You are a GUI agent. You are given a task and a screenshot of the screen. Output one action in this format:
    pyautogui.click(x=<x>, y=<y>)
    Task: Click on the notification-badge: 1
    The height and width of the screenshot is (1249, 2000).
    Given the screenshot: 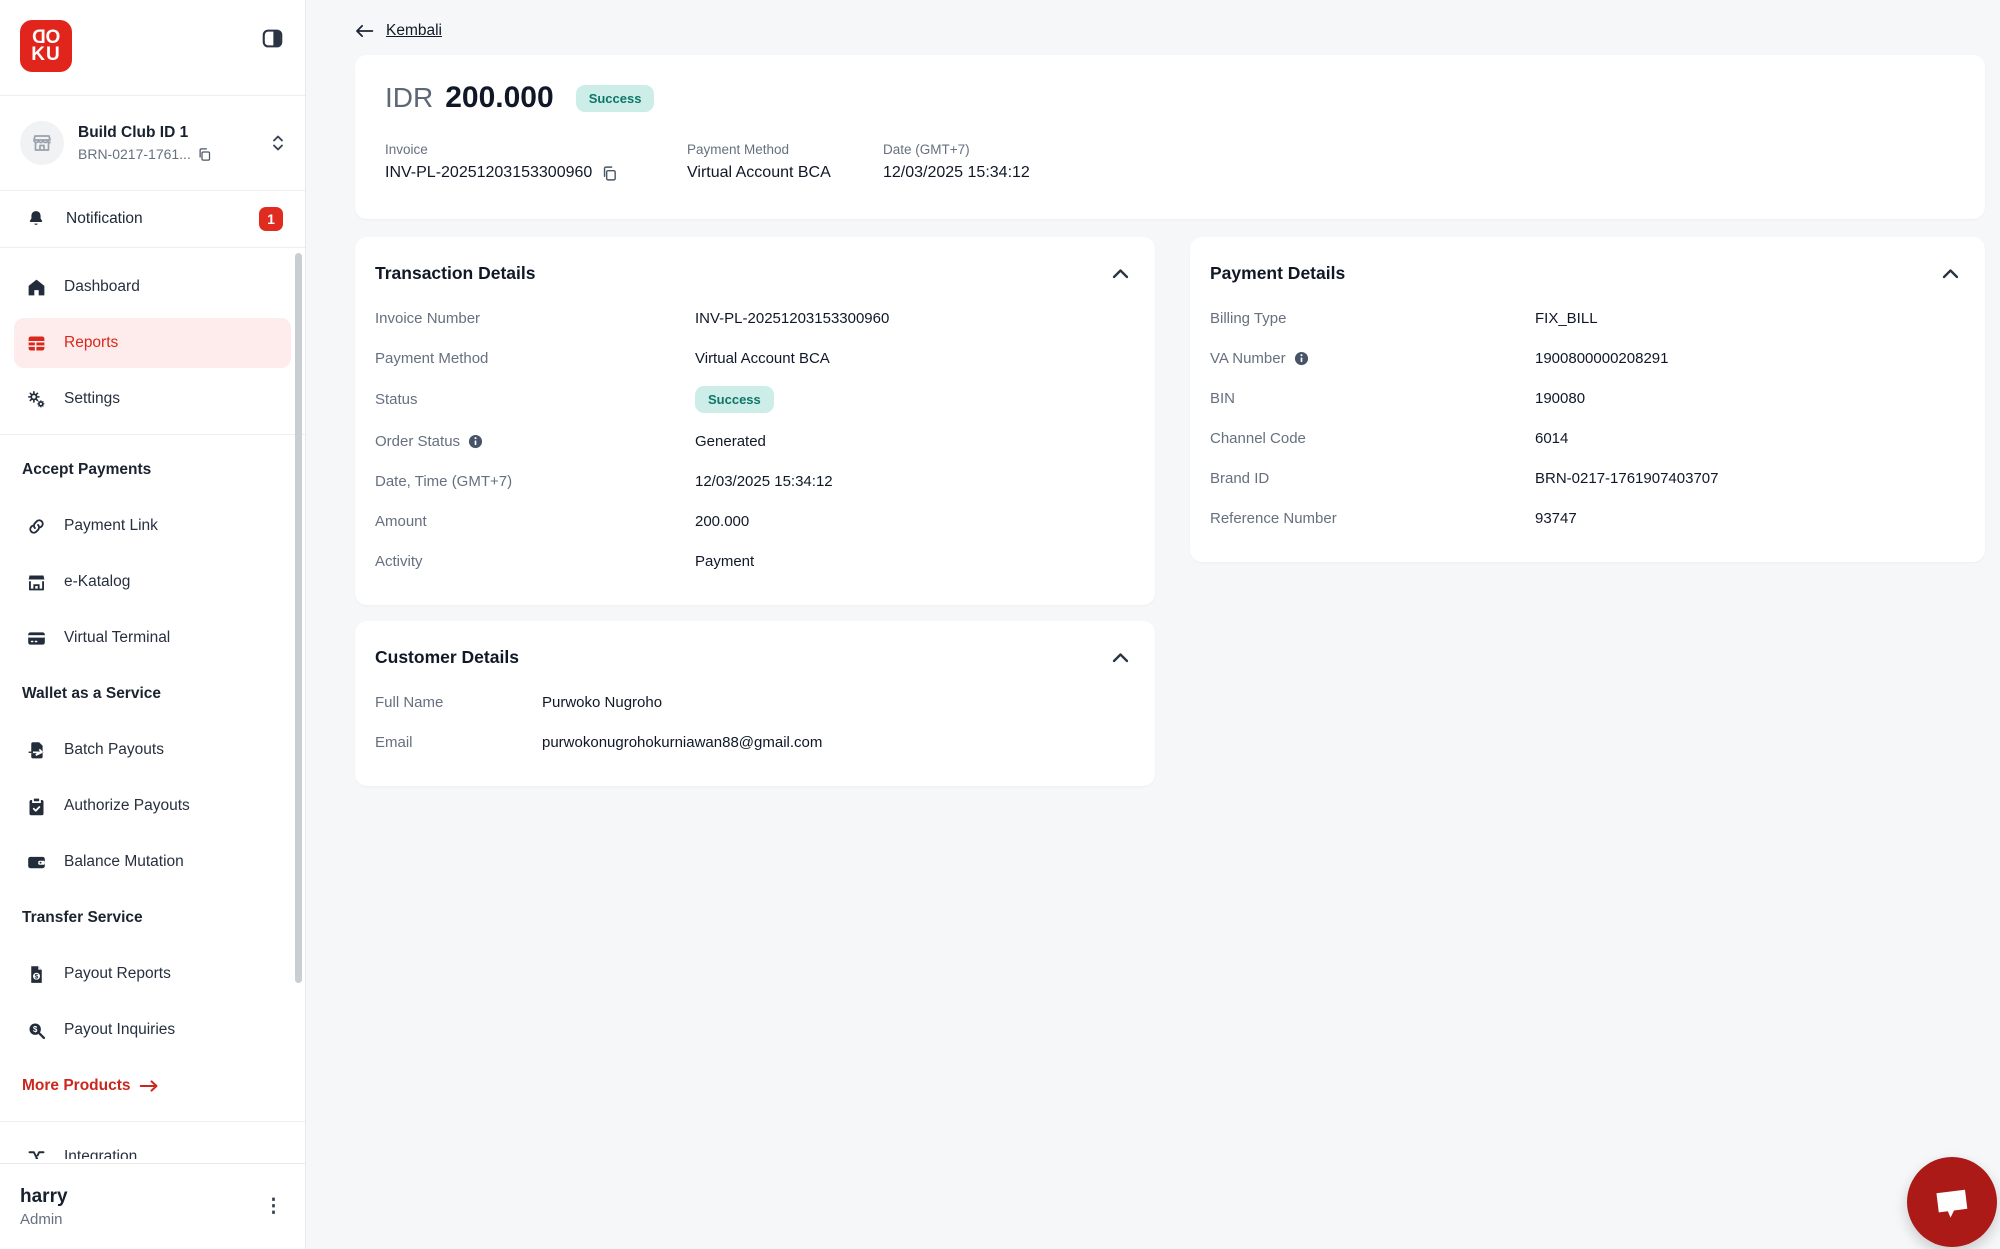 What is the action you would take?
    pyautogui.click(x=271, y=219)
    